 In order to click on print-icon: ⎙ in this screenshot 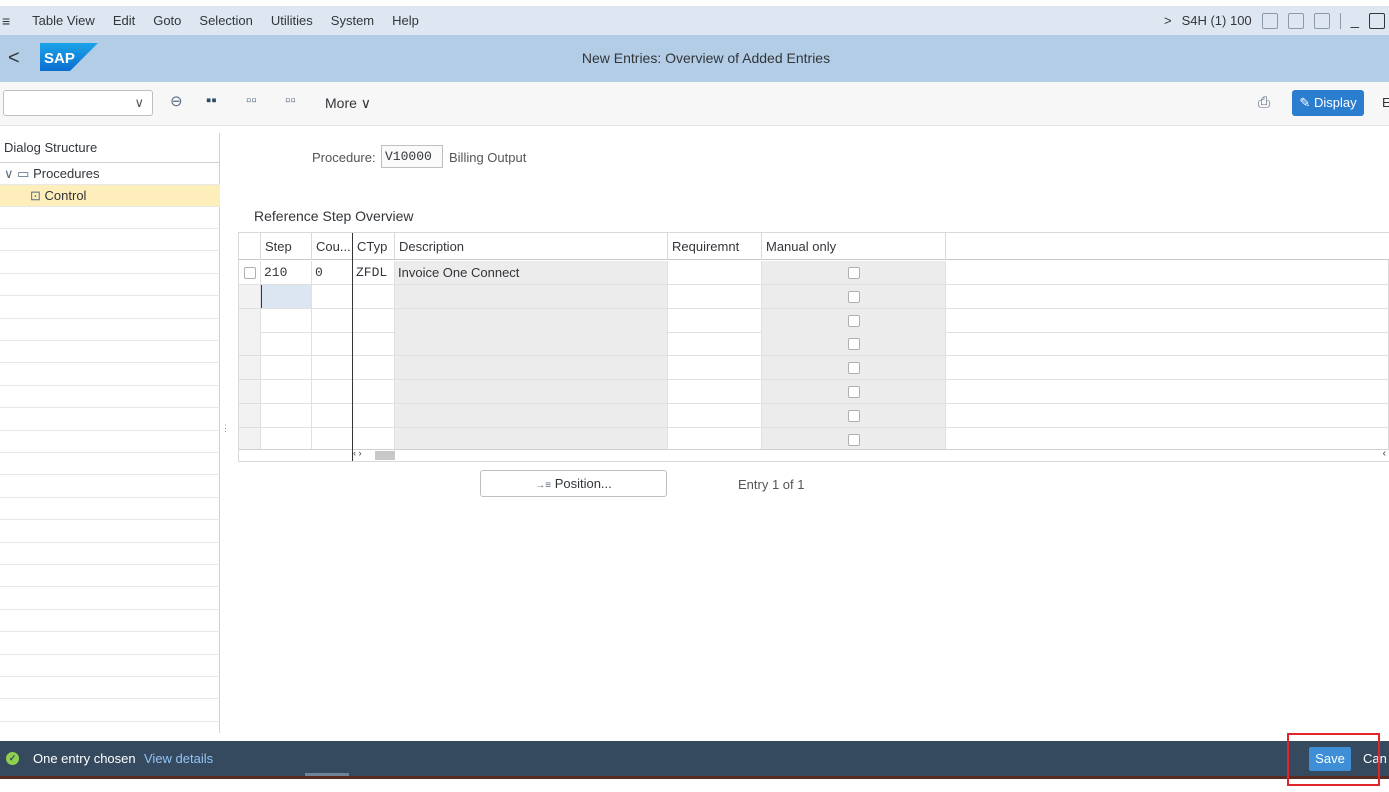, I will do `click(1264, 102)`.